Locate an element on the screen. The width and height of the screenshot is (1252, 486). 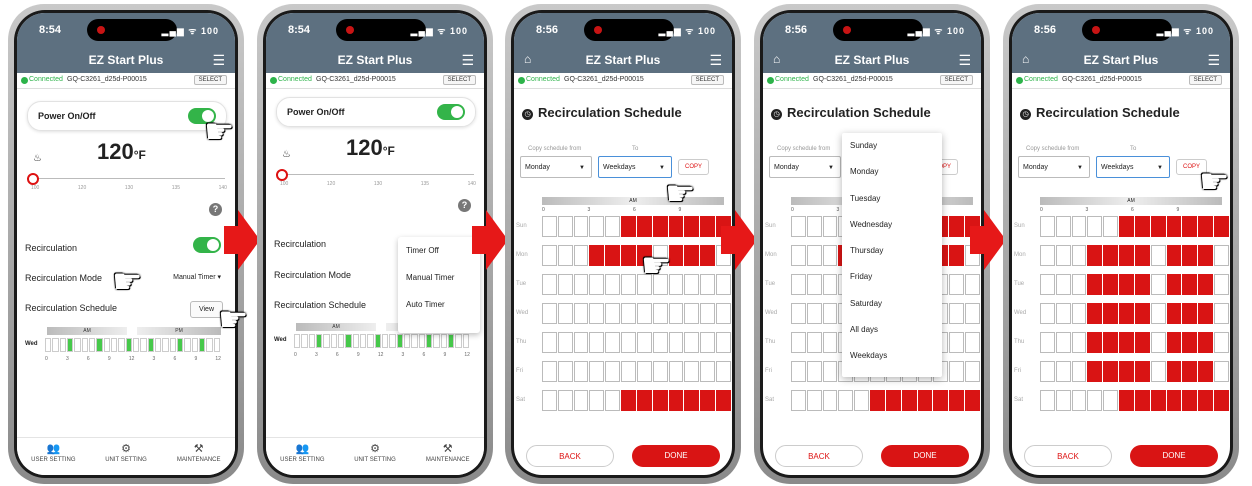
nav-unit-setting: ⚙ UNIT SETTING is located at coordinates (126, 456).